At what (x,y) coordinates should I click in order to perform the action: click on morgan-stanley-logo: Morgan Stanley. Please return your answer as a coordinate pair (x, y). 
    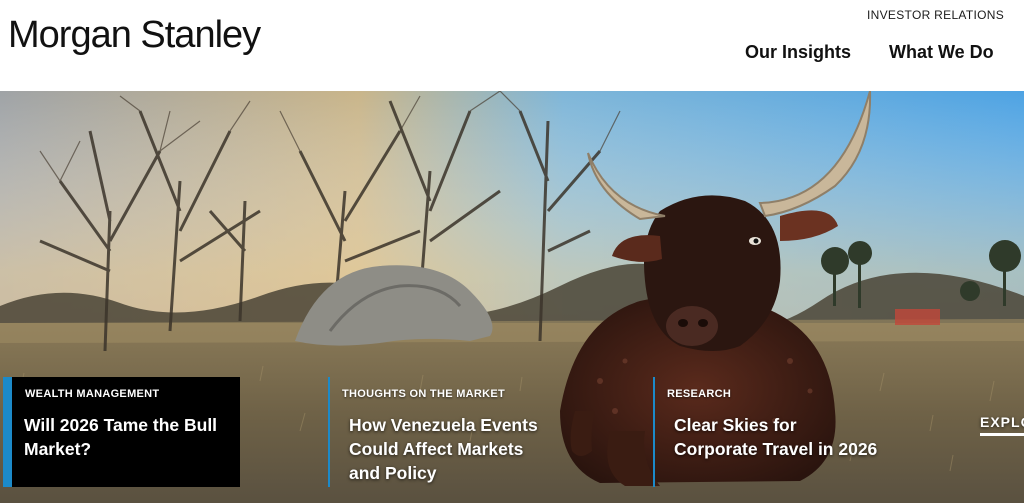
    Looking at the image, I should click on (134, 35).